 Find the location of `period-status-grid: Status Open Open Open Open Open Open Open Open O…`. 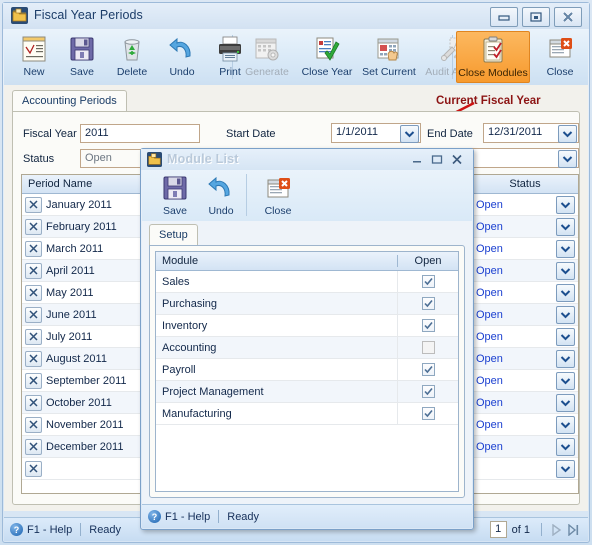

period-status-grid: Status Open Open Open Open Open Open Open Open O… is located at coordinates (525, 334).